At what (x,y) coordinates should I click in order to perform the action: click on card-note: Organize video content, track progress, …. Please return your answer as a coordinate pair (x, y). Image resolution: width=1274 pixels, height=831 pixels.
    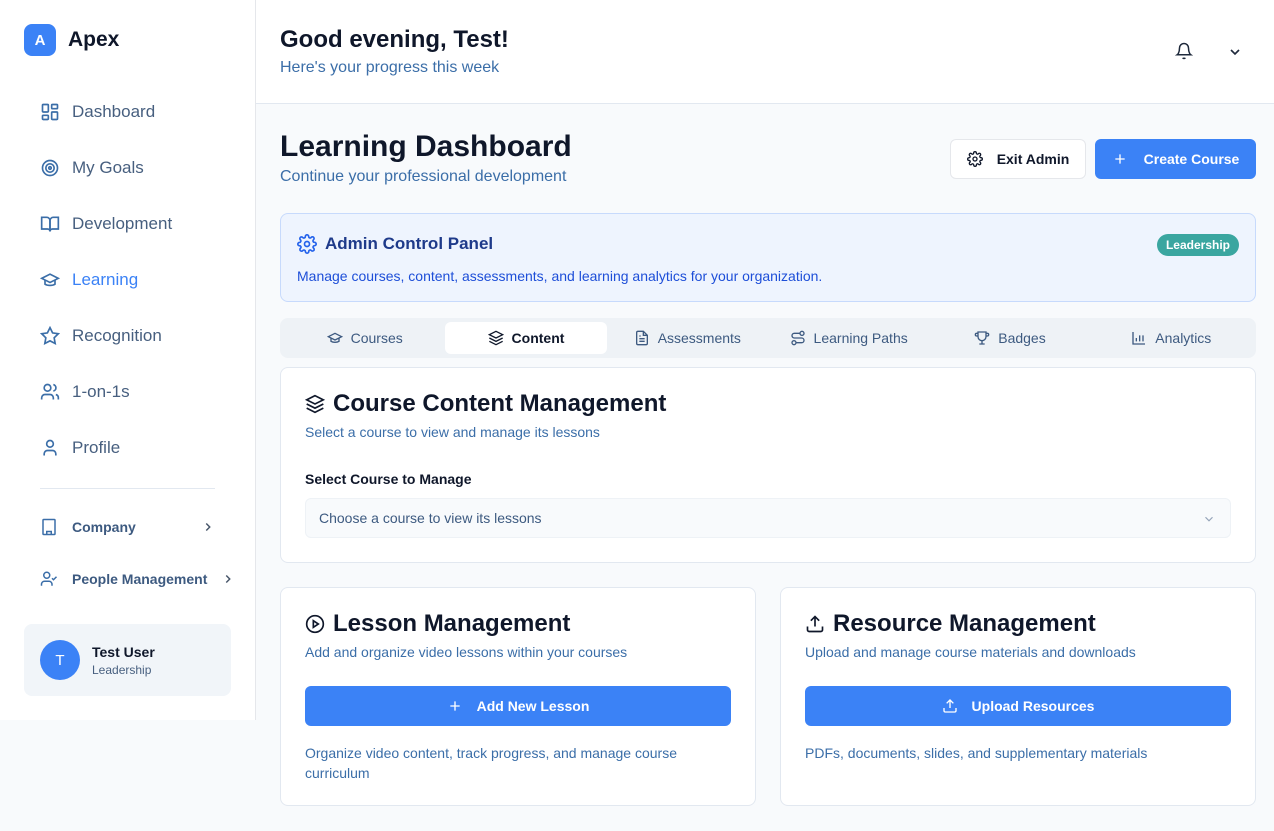
    Looking at the image, I should click on (491, 763).